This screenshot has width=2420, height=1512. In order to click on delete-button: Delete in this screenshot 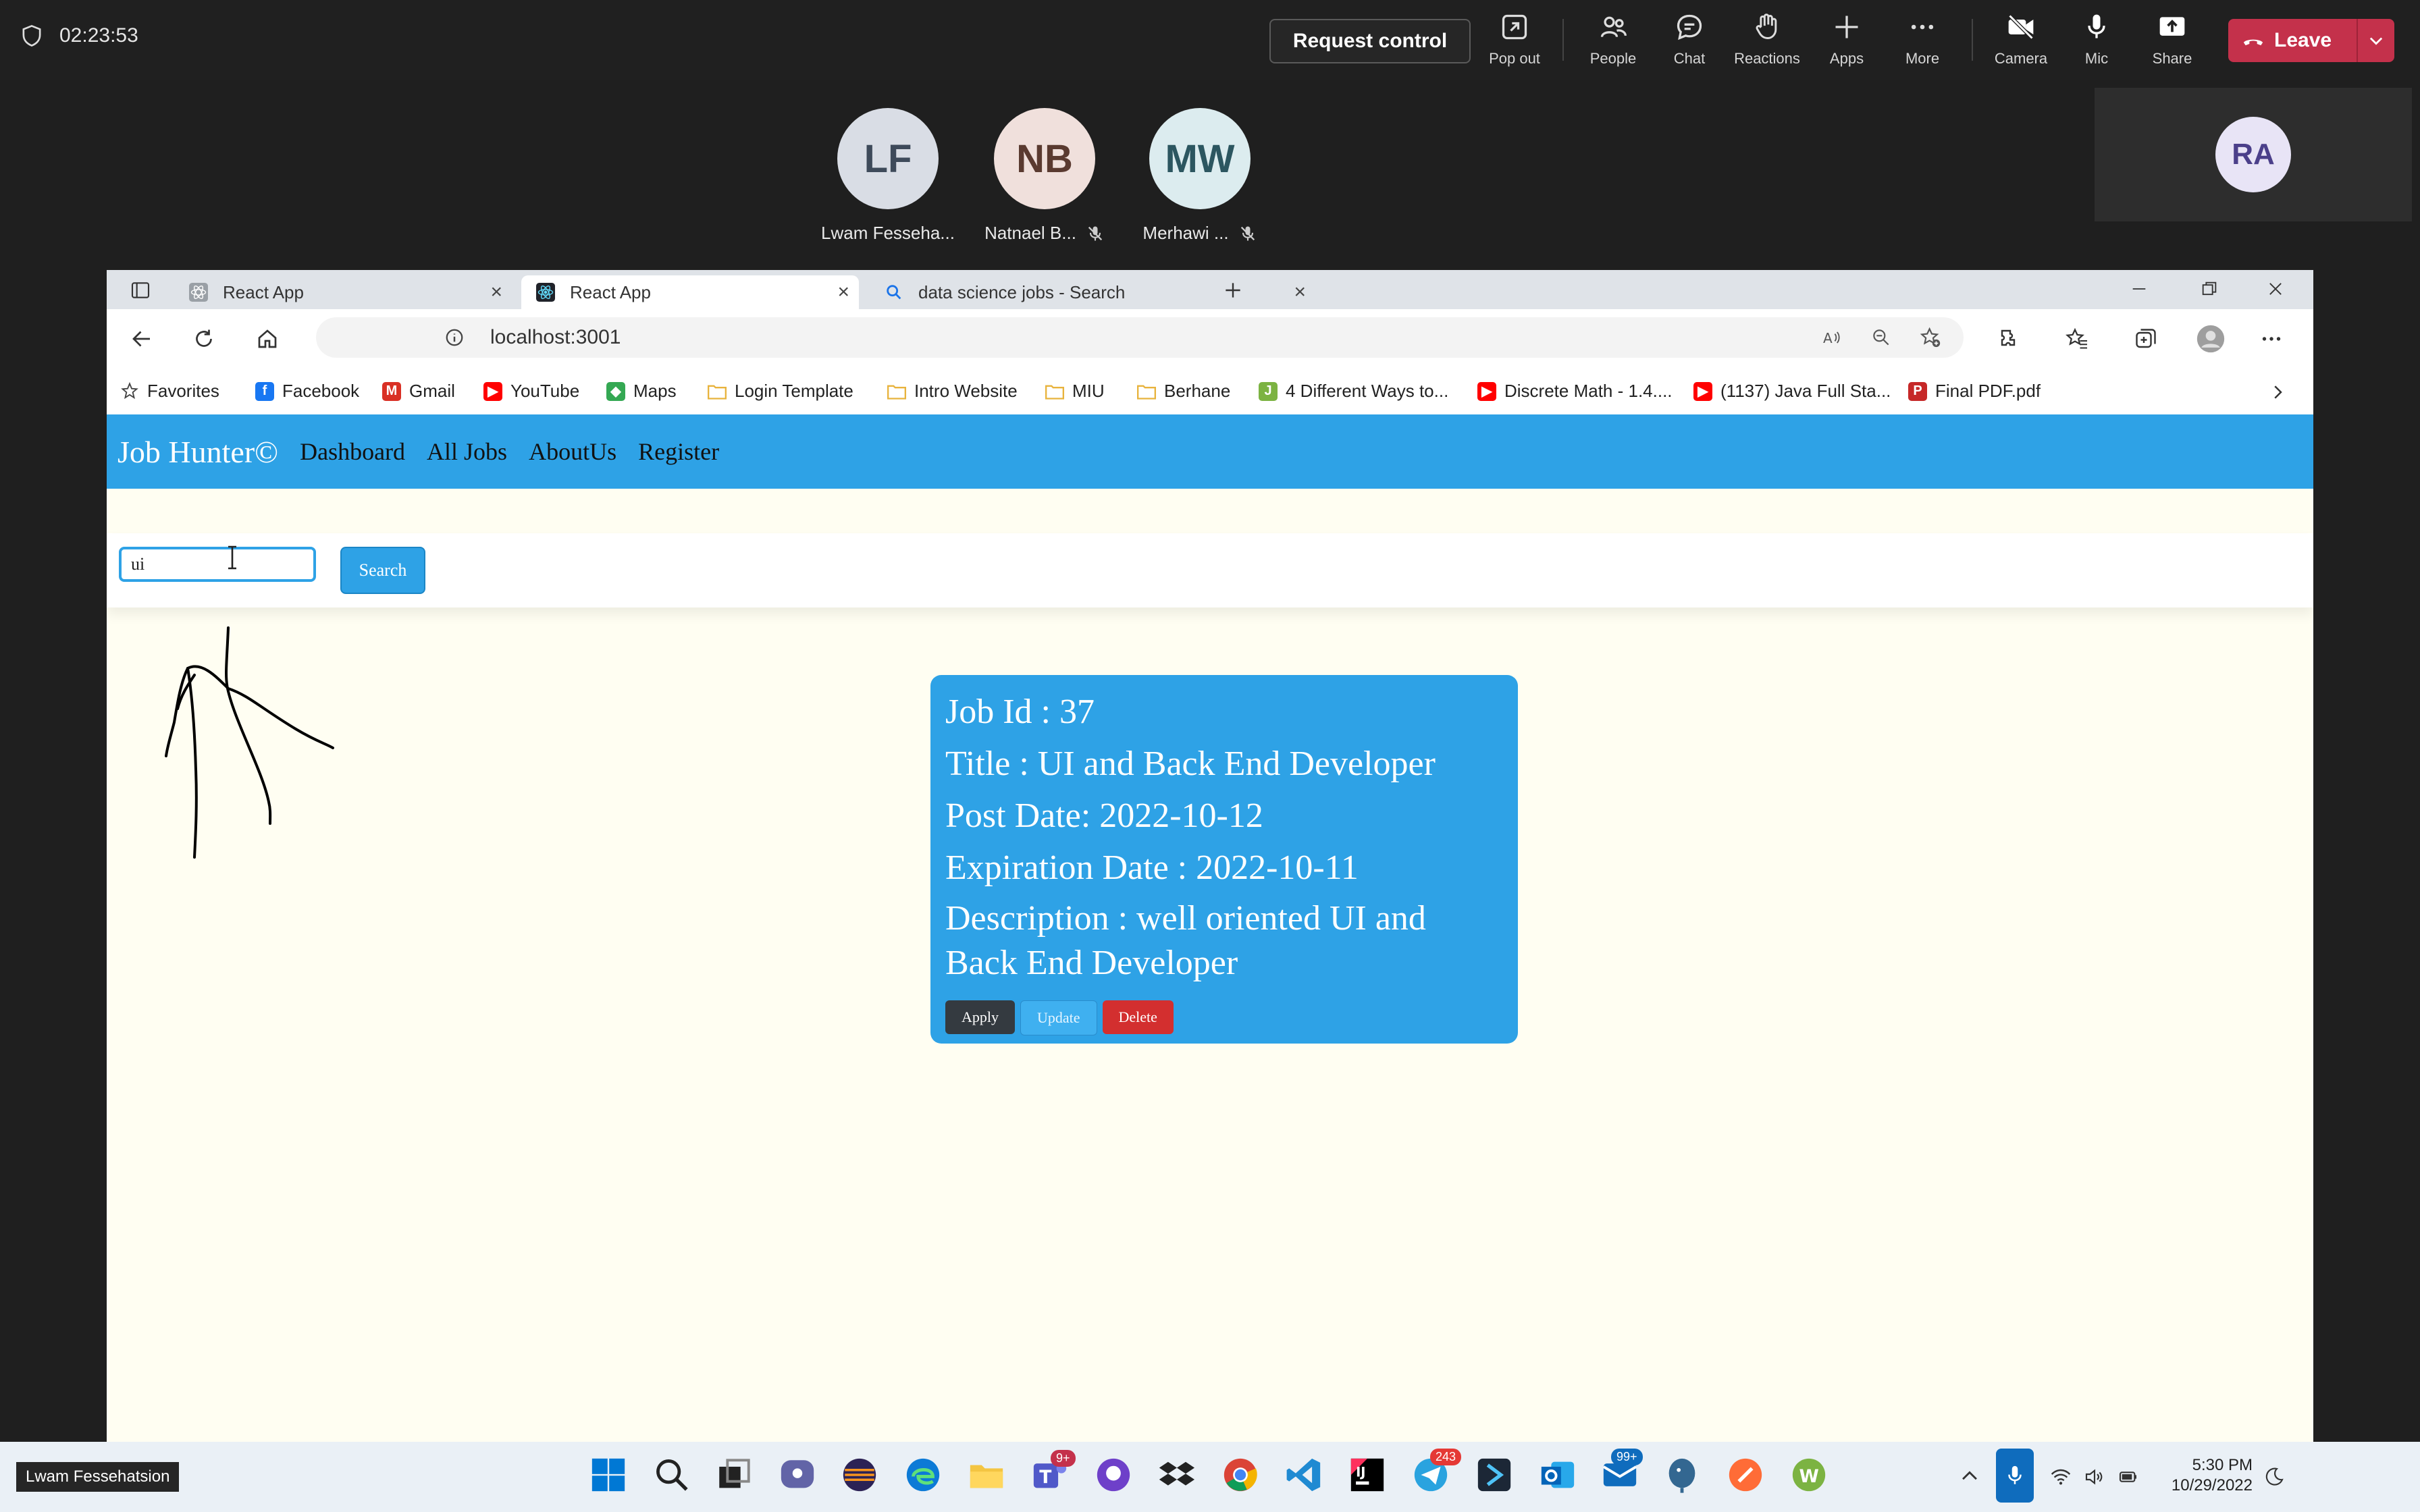, I will do `click(1138, 1017)`.